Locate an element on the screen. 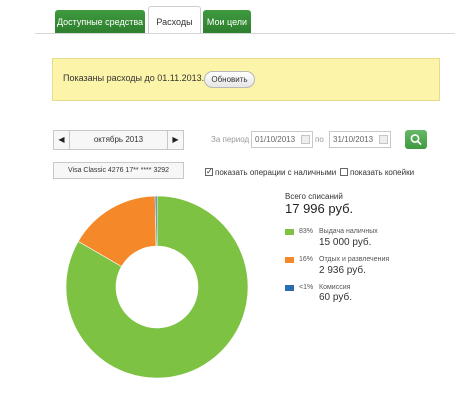  legend-value-leisure: 2 936 руб. is located at coordinates (342, 270).